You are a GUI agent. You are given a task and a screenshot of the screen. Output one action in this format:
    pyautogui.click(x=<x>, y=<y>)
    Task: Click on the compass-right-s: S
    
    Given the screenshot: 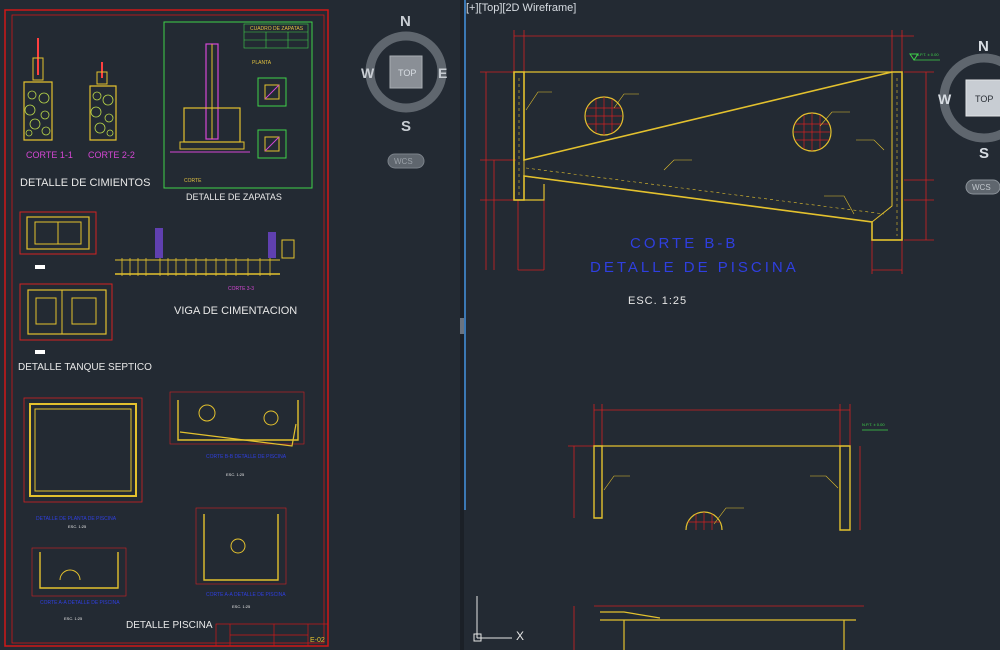 What is the action you would take?
    pyautogui.click(x=984, y=153)
    